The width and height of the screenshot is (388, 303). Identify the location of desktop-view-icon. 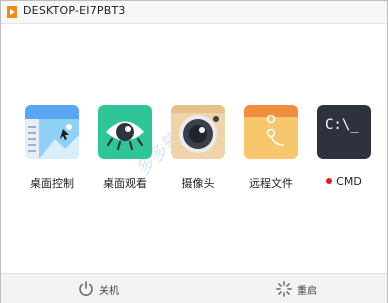
(125, 132).